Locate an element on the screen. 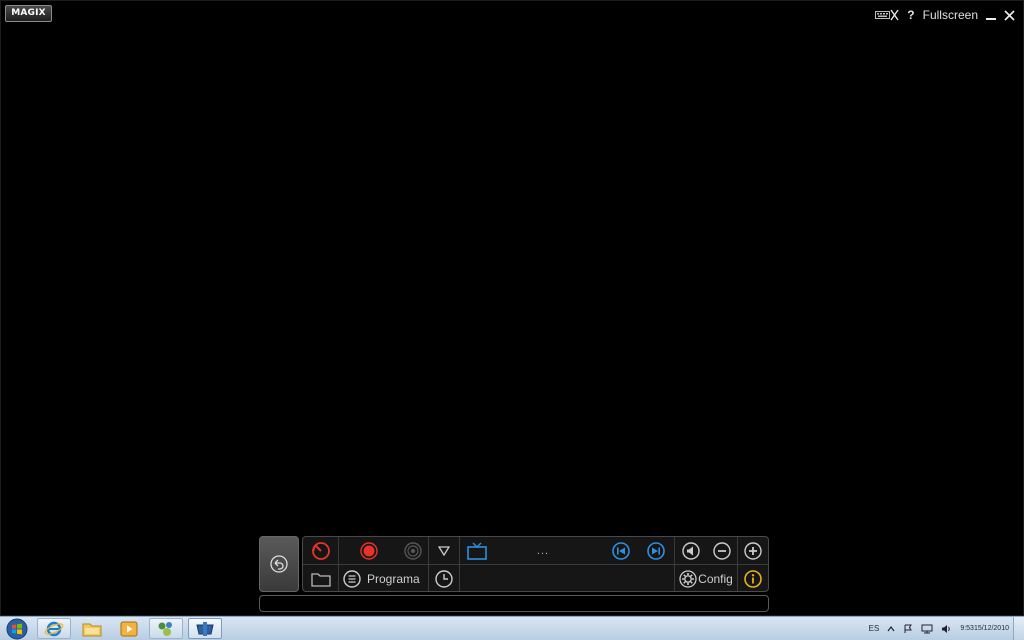  chevron-up-icon is located at coordinates (891, 628).